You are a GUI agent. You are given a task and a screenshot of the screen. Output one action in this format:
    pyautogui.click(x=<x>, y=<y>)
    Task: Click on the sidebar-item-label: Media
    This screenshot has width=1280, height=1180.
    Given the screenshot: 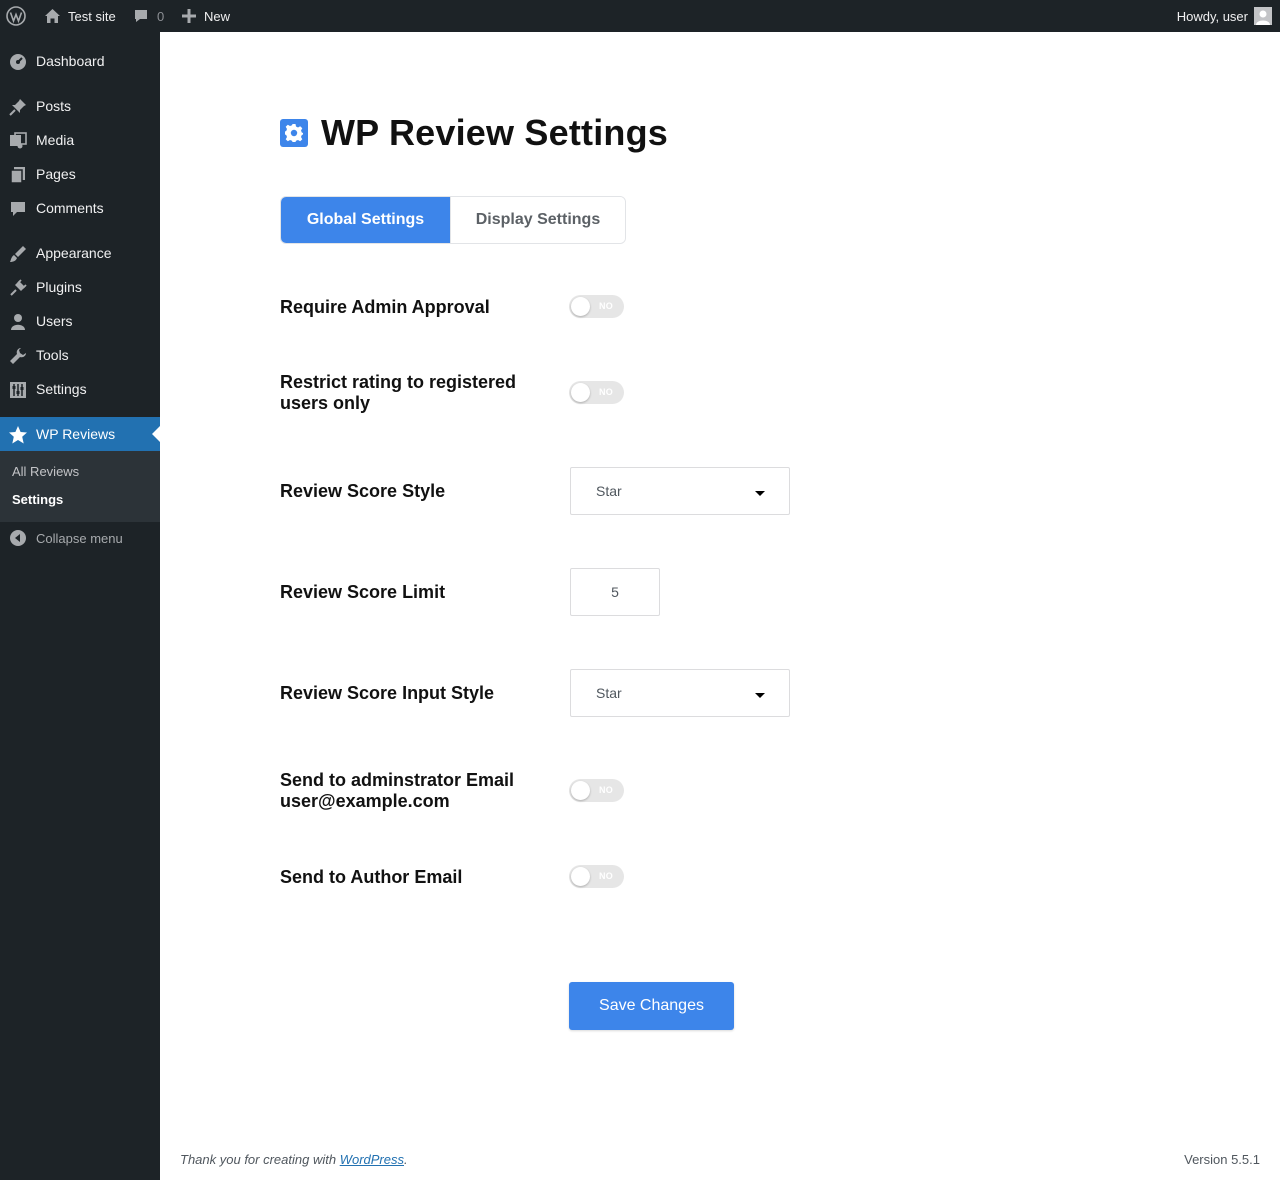 What is the action you would take?
    pyautogui.click(x=55, y=140)
    